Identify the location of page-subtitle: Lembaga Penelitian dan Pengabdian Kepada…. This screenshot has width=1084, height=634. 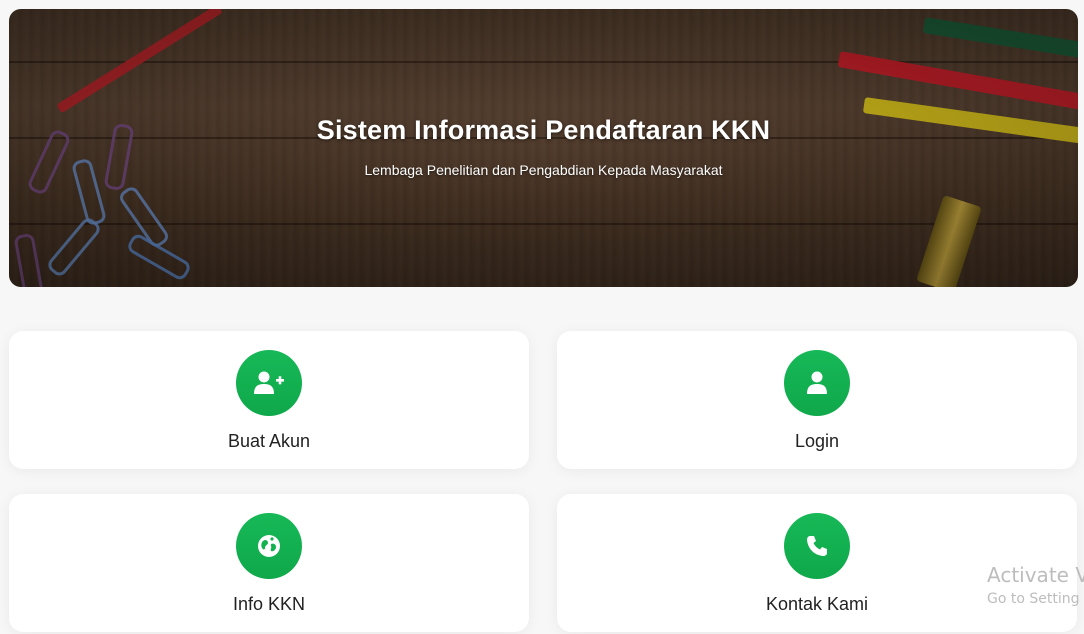
(543, 170).